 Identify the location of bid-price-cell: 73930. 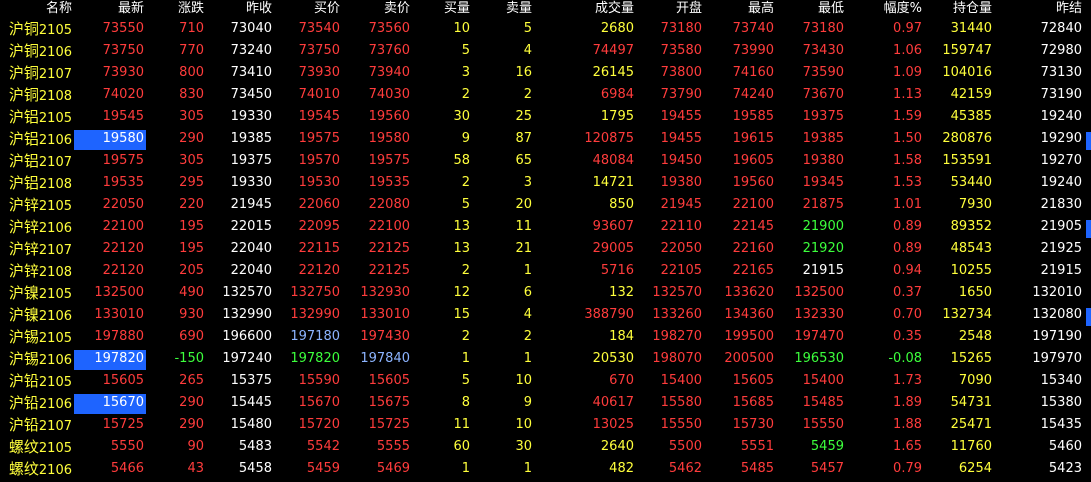
(319, 72).